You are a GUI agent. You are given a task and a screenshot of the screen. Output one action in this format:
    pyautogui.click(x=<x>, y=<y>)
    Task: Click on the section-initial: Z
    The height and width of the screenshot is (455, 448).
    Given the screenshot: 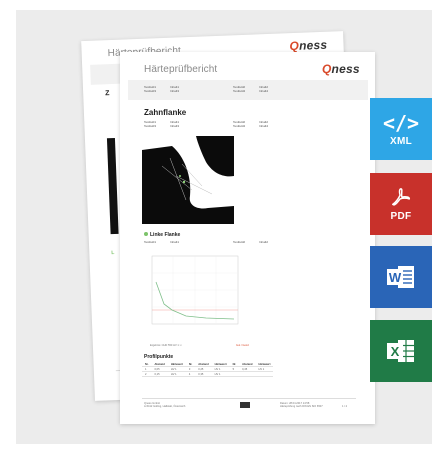 What is the action you would take?
    pyautogui.click(x=107, y=94)
    